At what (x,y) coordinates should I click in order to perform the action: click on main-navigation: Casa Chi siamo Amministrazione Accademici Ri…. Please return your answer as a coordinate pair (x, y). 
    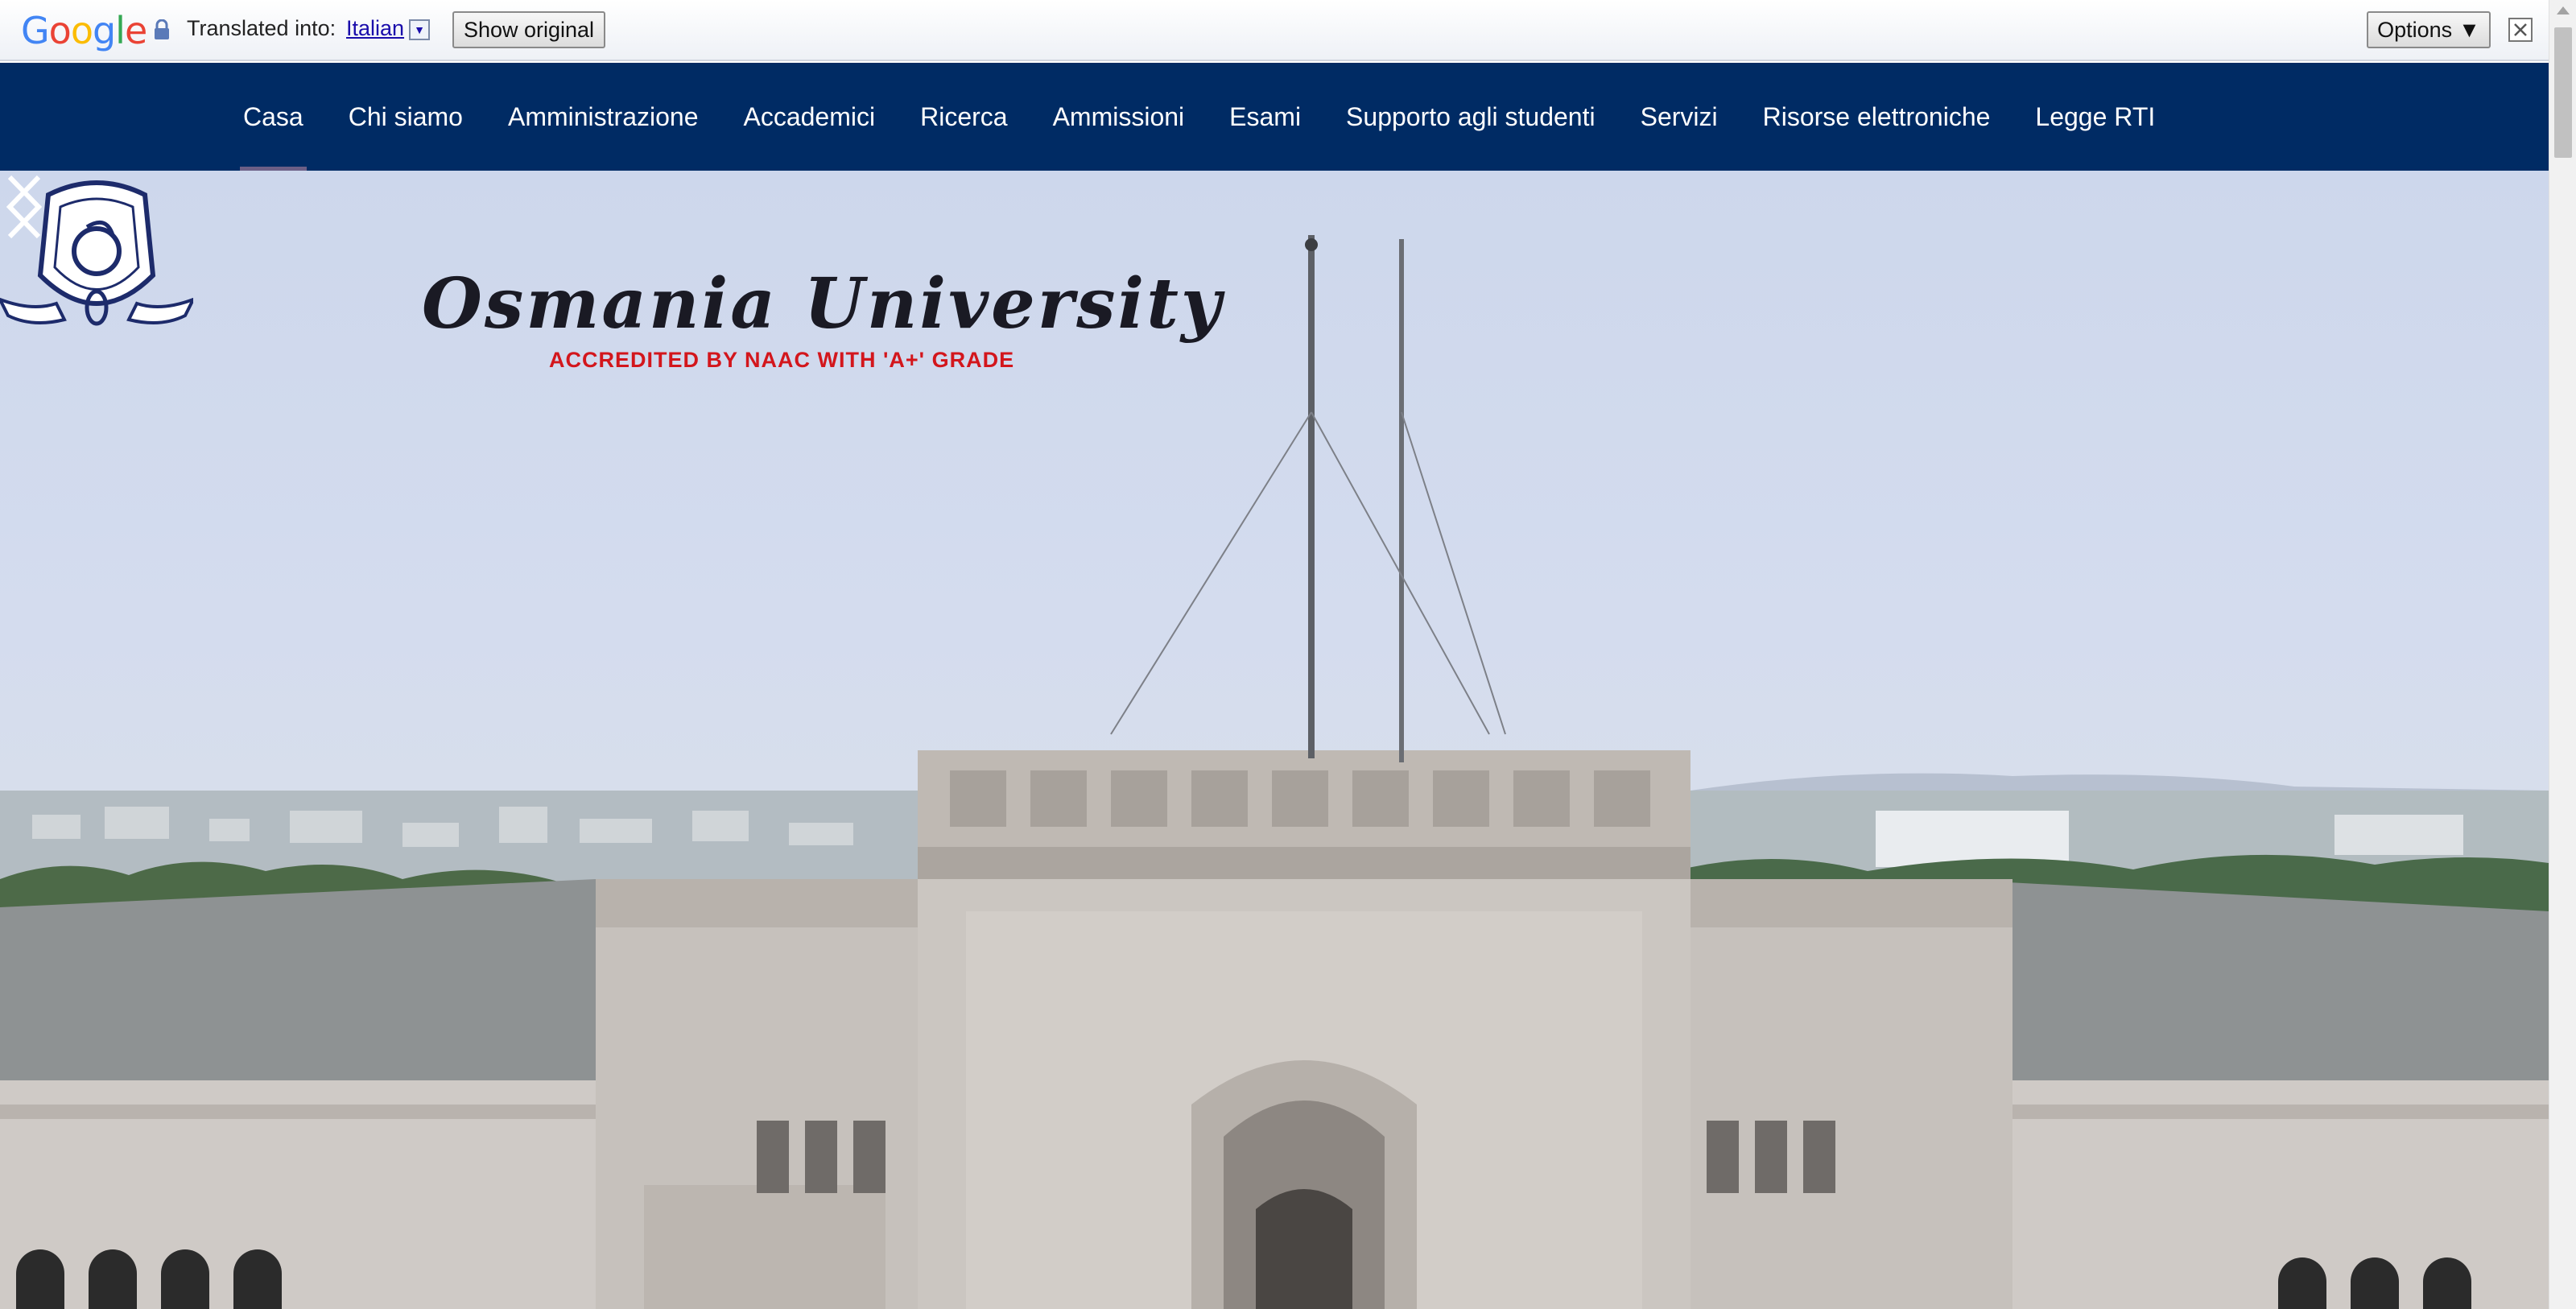
    Looking at the image, I should click on (1274, 117).